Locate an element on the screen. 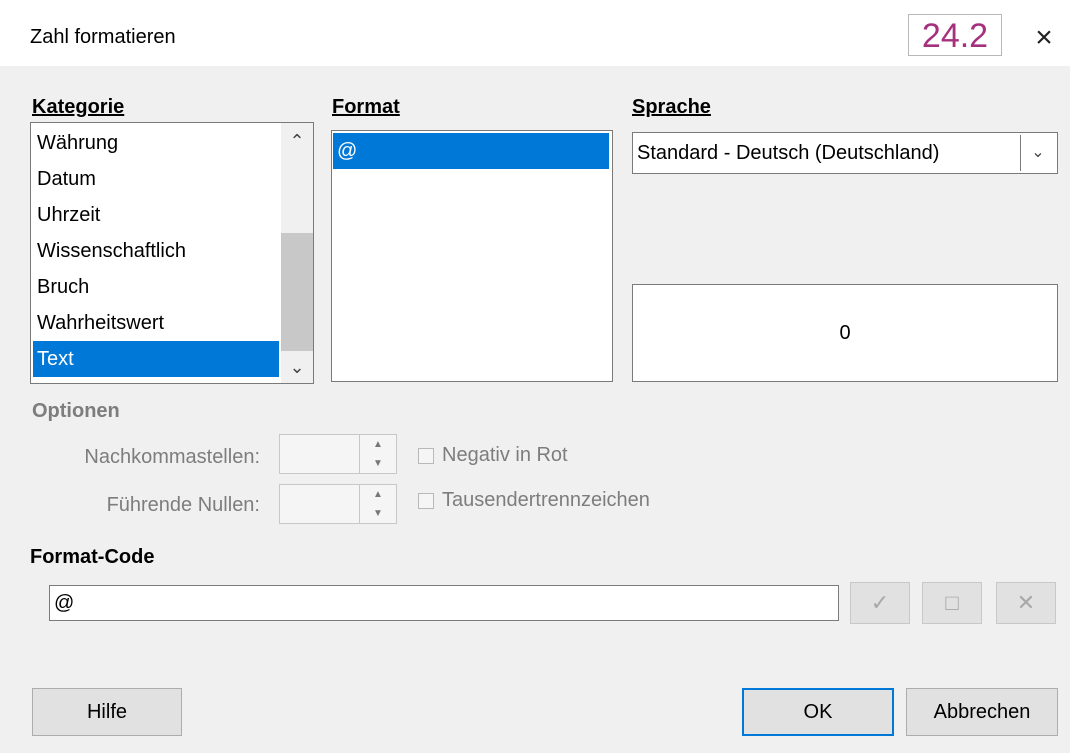 The height and width of the screenshot is (753, 1070). scroll-thumb is located at coordinates (297, 292).